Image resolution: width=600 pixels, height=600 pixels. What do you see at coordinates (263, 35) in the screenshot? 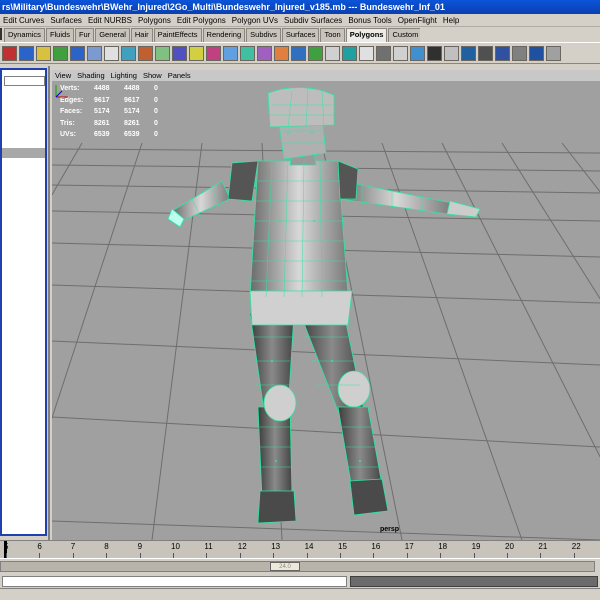
I see `tab-subdivs: Subdivs` at bounding box center [263, 35].